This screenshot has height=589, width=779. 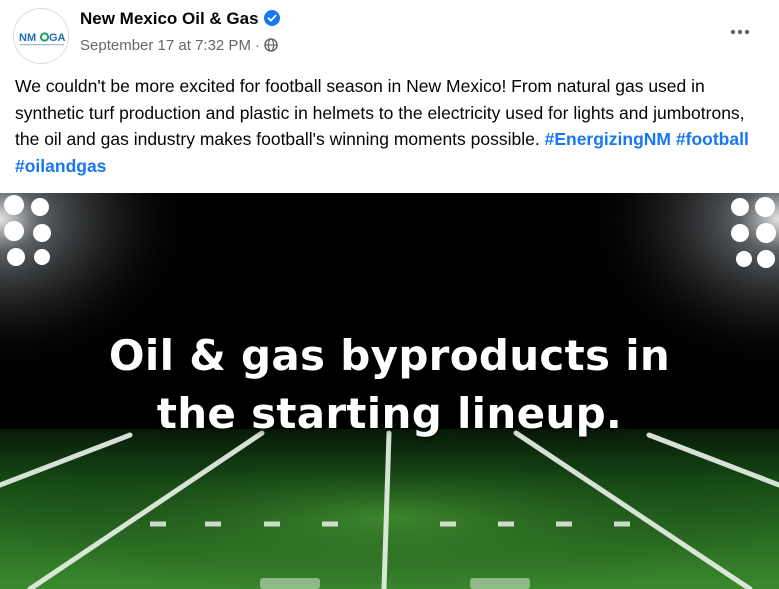 I want to click on nmoga-logo-icon: NM GA, so click(x=41, y=36).